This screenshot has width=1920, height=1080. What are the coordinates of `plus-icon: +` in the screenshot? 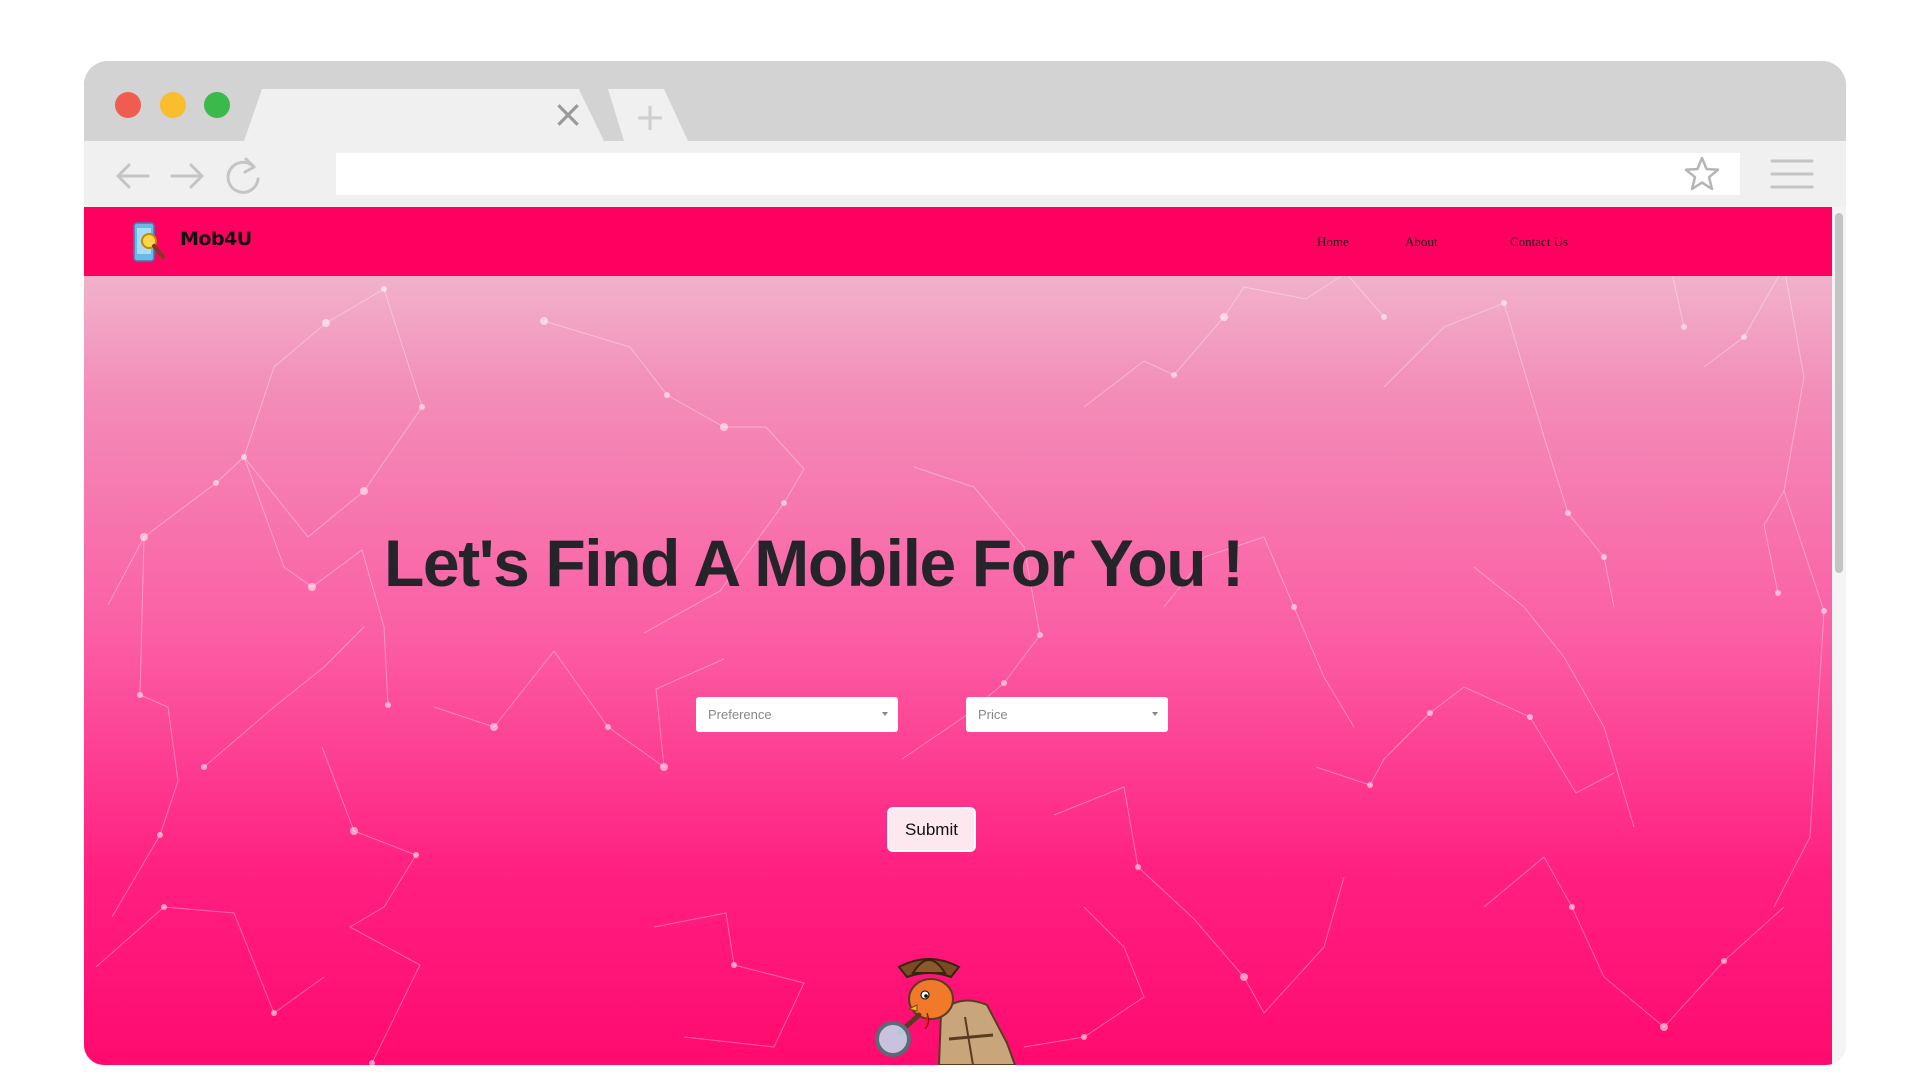 It's located at (650, 117).